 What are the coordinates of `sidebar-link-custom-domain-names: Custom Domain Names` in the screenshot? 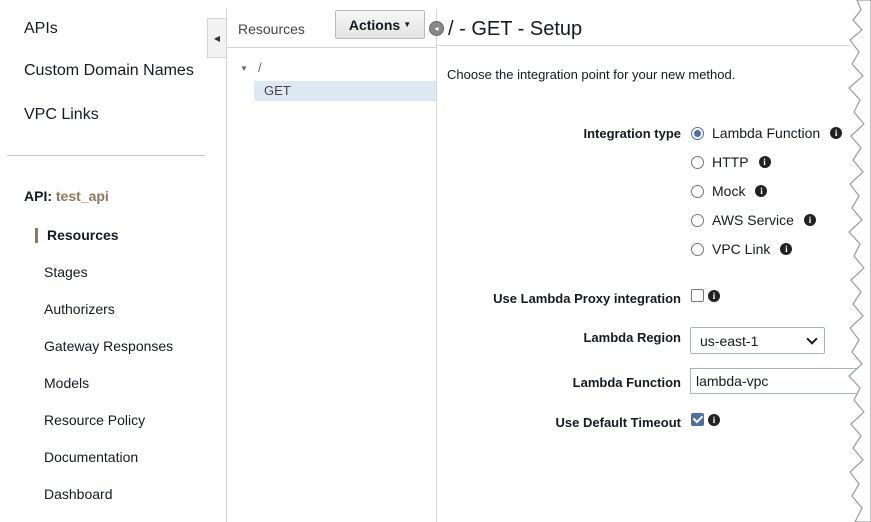 It's located at (109, 71).